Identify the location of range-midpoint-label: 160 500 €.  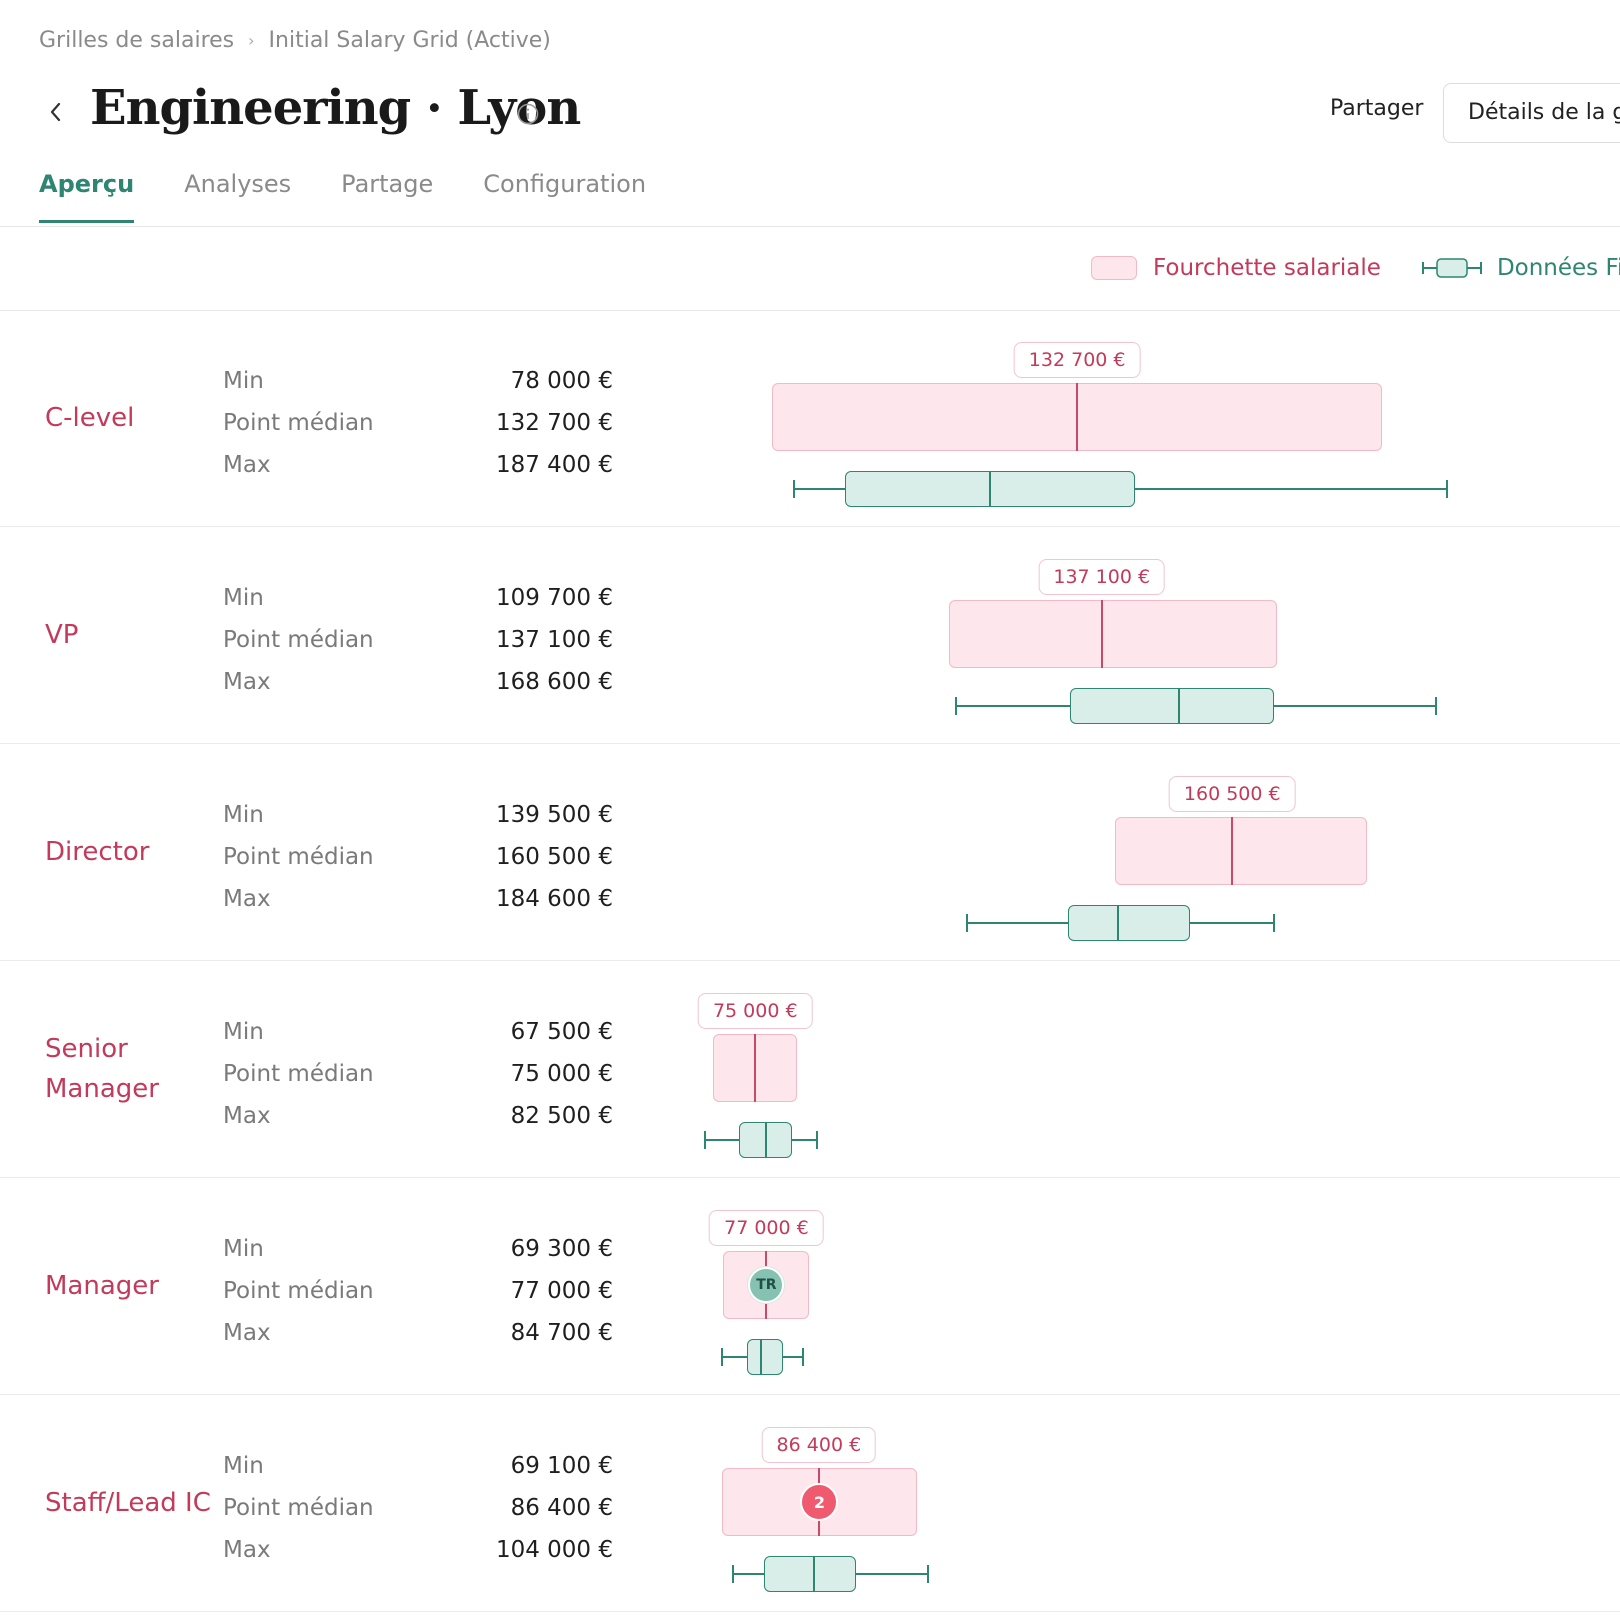
(1232, 794).